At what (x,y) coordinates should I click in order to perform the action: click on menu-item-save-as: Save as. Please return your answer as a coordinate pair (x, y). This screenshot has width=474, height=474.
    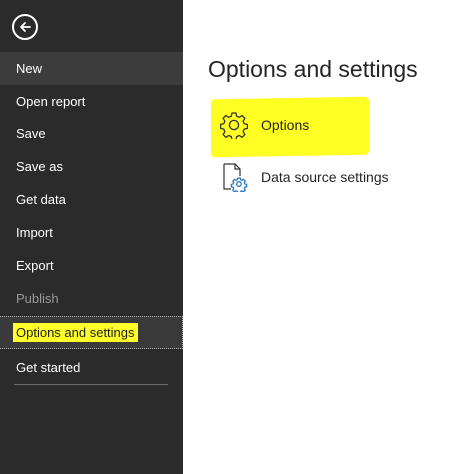
    Looking at the image, I should click on (91, 166).